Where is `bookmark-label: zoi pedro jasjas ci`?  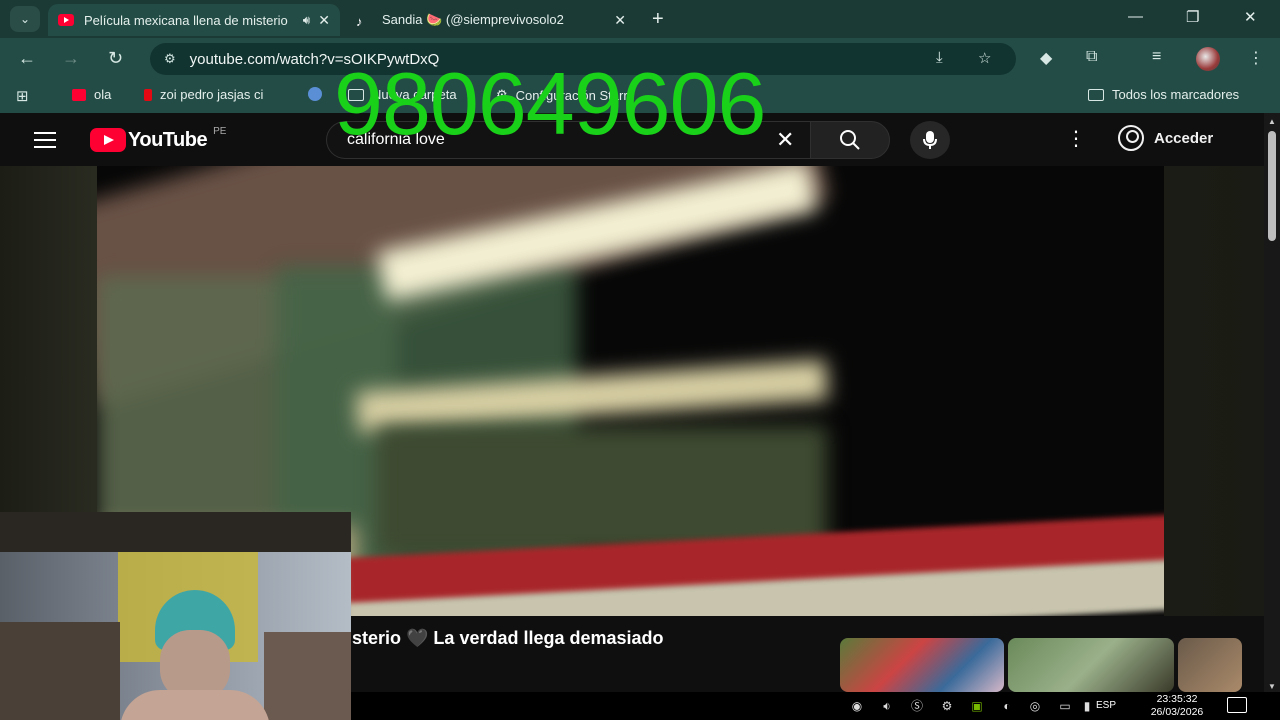
bookmark-label: zoi pedro jasjas ci is located at coordinates (212, 94).